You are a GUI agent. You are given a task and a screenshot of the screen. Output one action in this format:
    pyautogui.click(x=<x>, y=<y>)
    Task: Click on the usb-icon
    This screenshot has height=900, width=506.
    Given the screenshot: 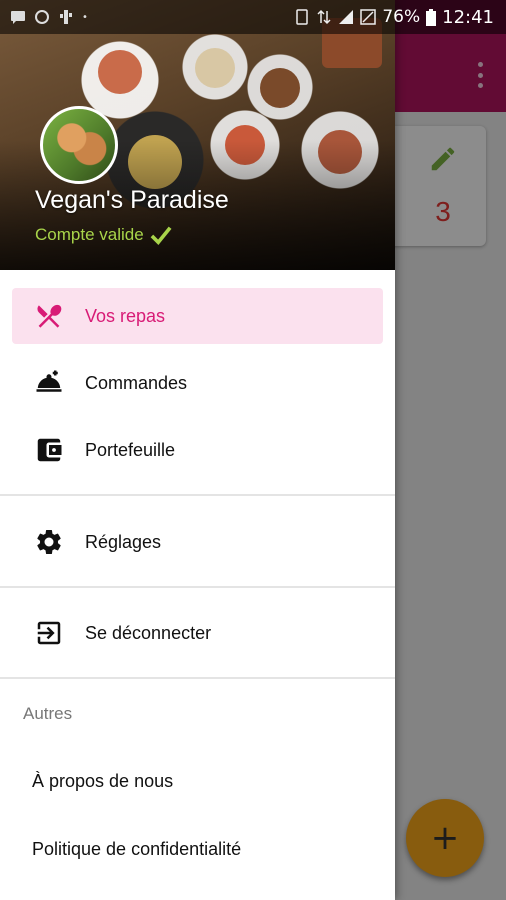 What is the action you would take?
    pyautogui.click(x=66, y=17)
    